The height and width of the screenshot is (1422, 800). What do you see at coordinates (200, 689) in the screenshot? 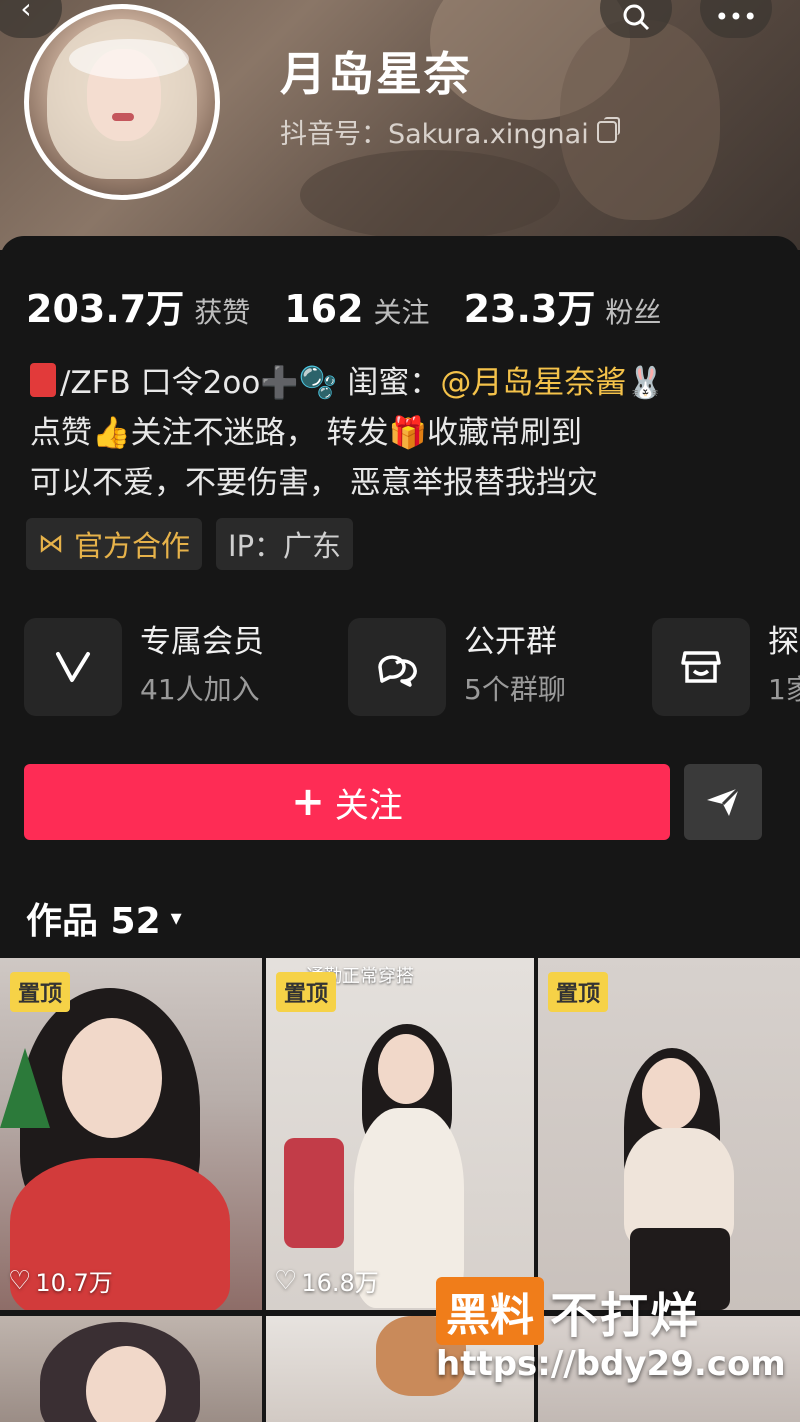
I see `service-member-sub: 41人加入` at bounding box center [200, 689].